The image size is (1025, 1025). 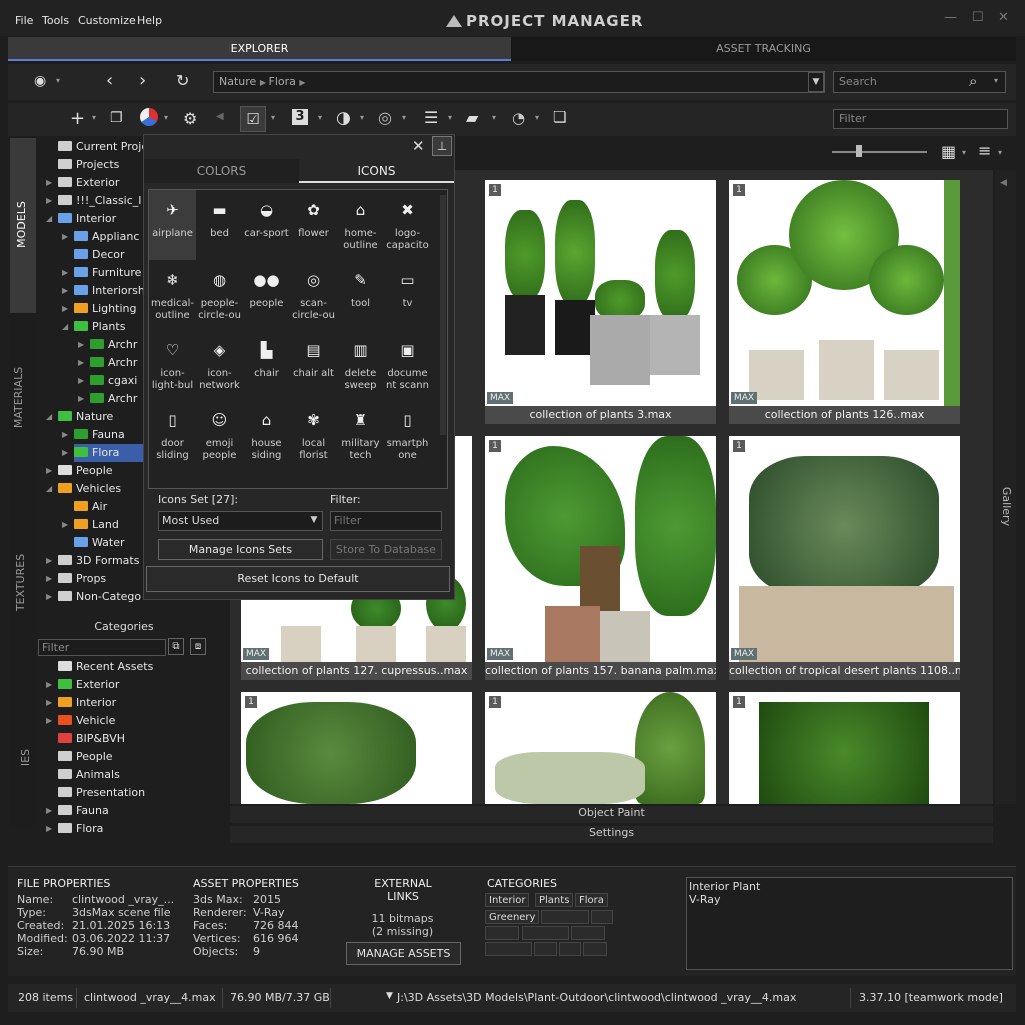 I want to click on icon-option: ✿ flower, so click(x=313, y=225).